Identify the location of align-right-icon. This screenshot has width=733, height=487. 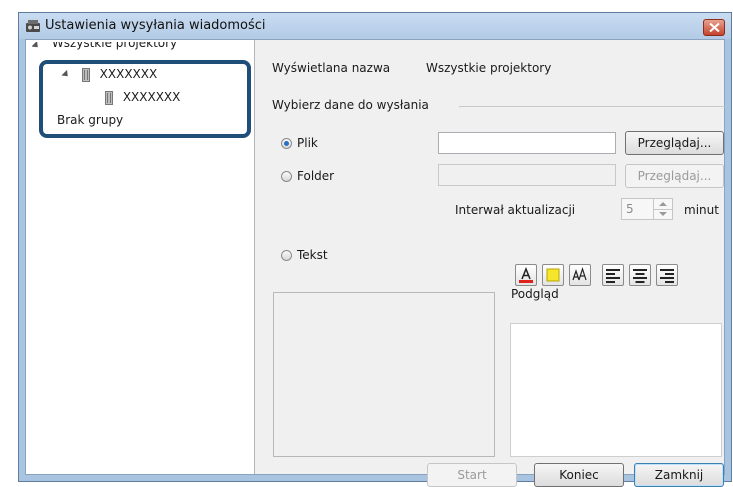
(667, 276).